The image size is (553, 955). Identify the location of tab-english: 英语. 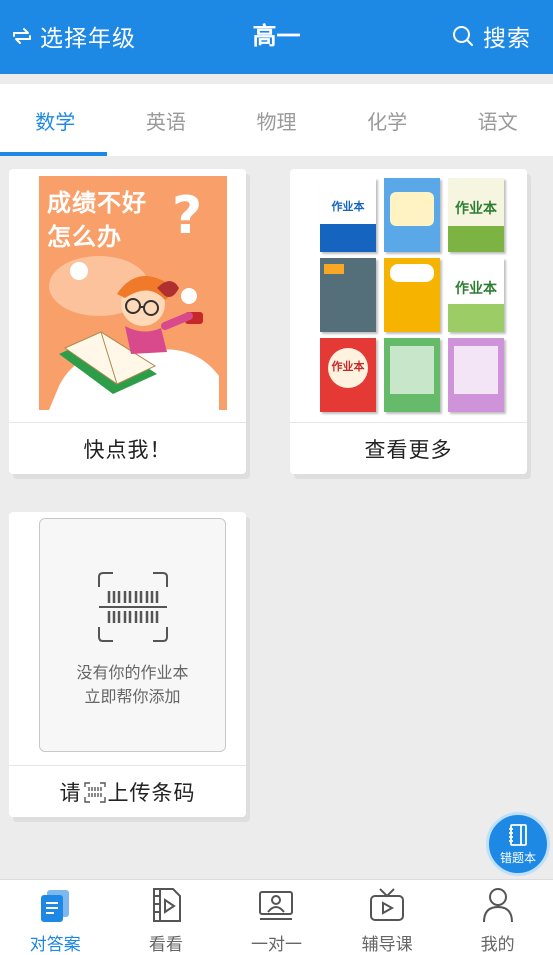
(166, 120).